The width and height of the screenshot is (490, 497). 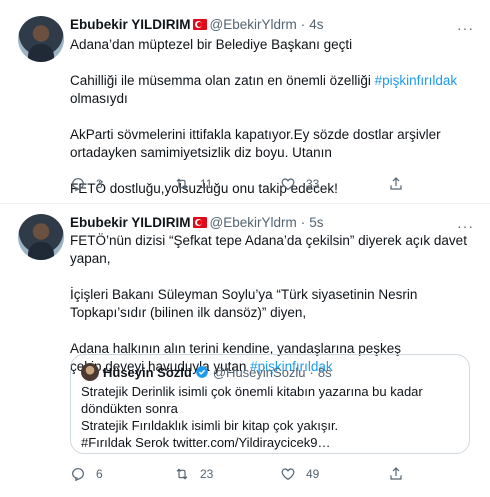 I want to click on retweet-count: 23, so click(x=207, y=474).